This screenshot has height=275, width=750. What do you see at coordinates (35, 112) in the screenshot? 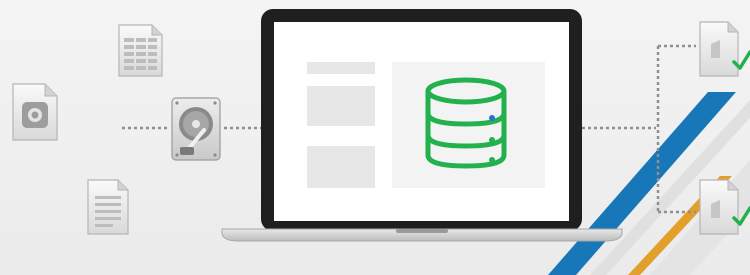
I see `image-file-icon` at bounding box center [35, 112].